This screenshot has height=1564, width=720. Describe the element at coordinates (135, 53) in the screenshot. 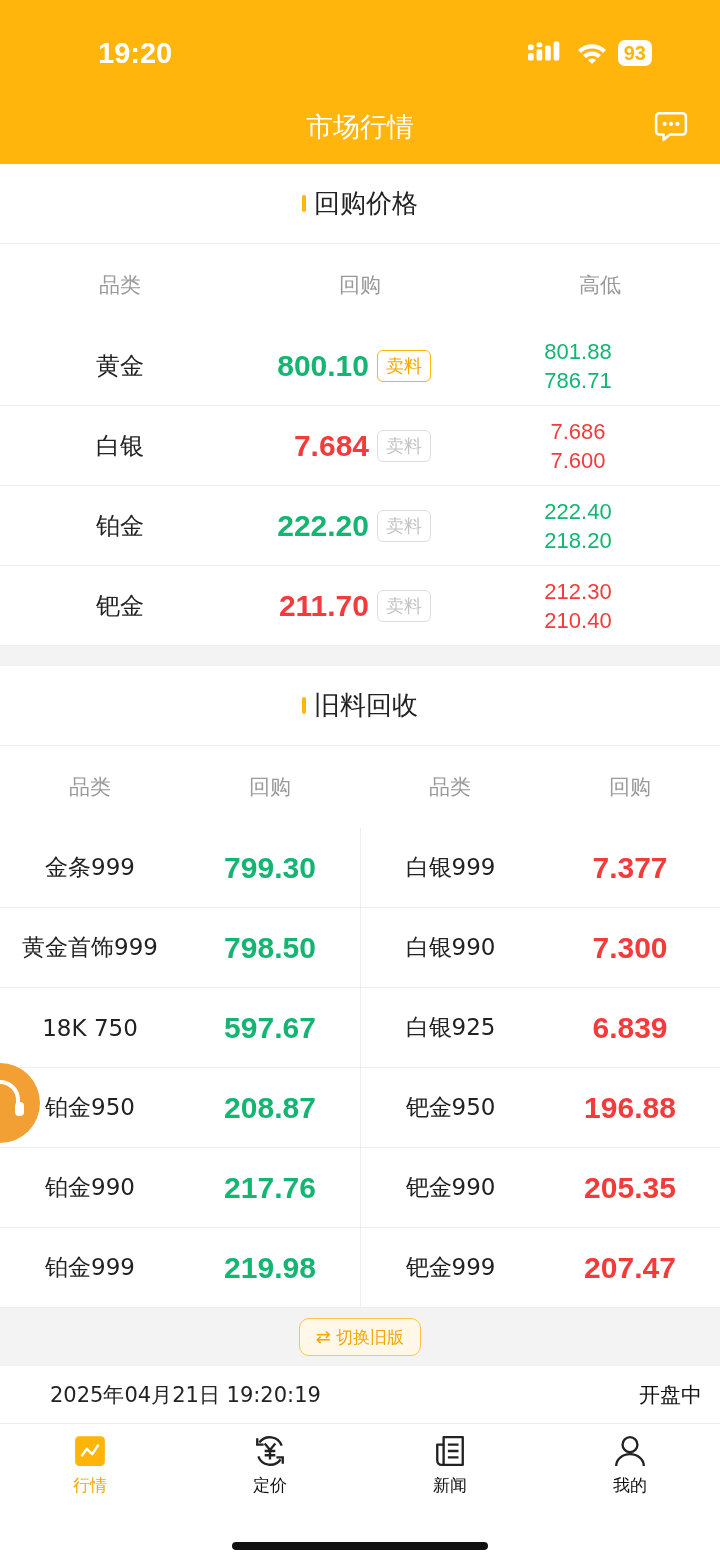

I see `status-time: 19:20` at that location.